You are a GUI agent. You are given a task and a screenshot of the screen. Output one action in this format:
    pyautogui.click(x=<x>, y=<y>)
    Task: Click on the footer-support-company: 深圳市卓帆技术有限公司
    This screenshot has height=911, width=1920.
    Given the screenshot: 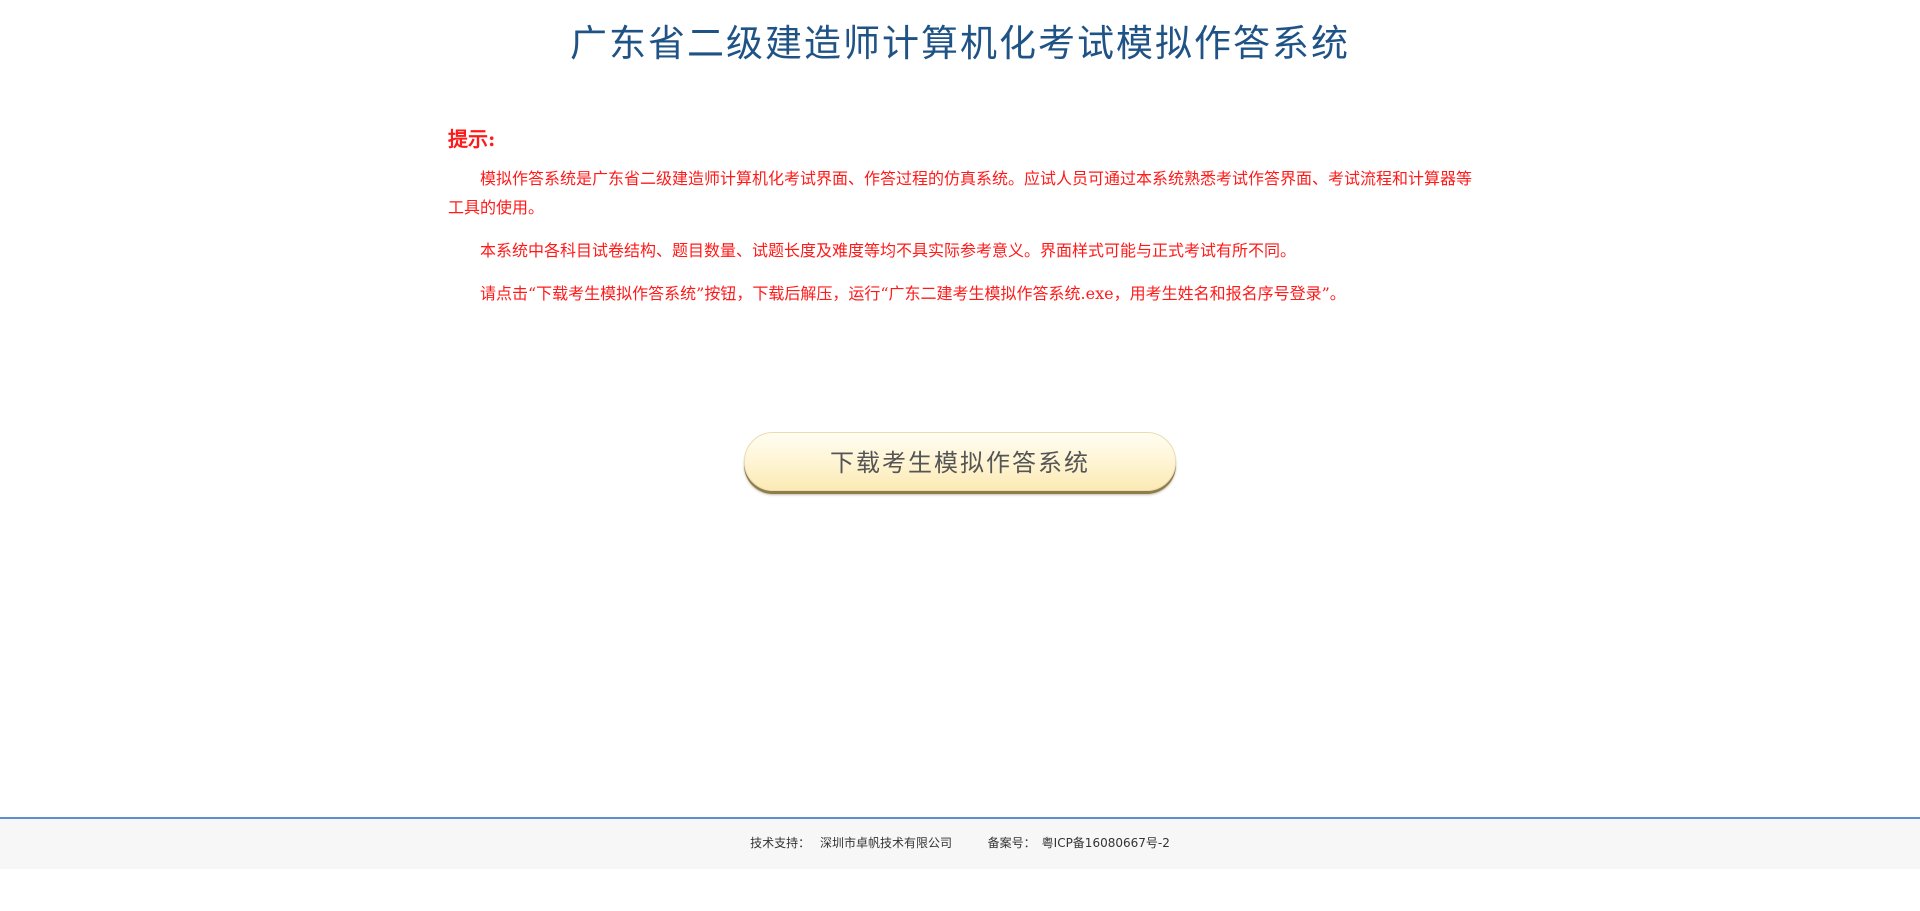 What is the action you would take?
    pyautogui.click(x=885, y=843)
    